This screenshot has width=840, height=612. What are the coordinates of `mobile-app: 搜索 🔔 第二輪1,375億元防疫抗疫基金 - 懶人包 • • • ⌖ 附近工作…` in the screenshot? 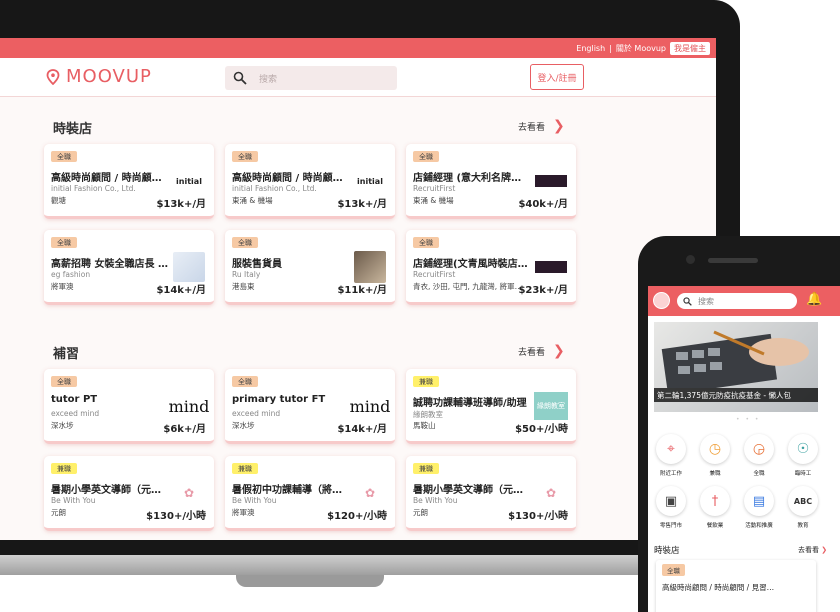 It's located at (744, 449).